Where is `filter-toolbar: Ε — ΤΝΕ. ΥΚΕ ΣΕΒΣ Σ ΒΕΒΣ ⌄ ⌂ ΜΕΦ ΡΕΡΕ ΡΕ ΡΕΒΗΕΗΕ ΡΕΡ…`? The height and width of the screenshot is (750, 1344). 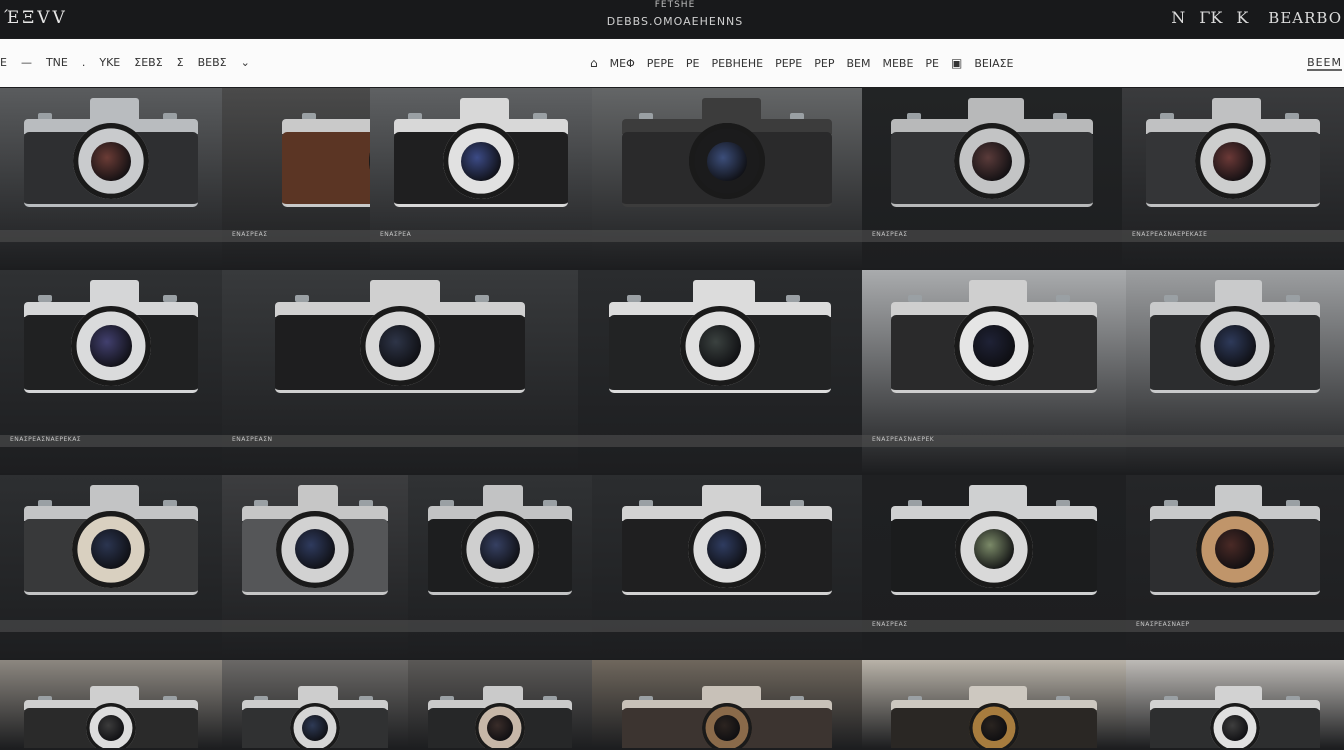
filter-toolbar: Ε — ΤΝΕ. ΥΚΕ ΣΕΒΣ Σ ΒΕΒΣ ⌄ ⌂ ΜΕΦ ΡΕΡΕ ΡΕ ΡΕΒΗΕΗΕ ΡΕΡ… is located at coordinates (672, 63).